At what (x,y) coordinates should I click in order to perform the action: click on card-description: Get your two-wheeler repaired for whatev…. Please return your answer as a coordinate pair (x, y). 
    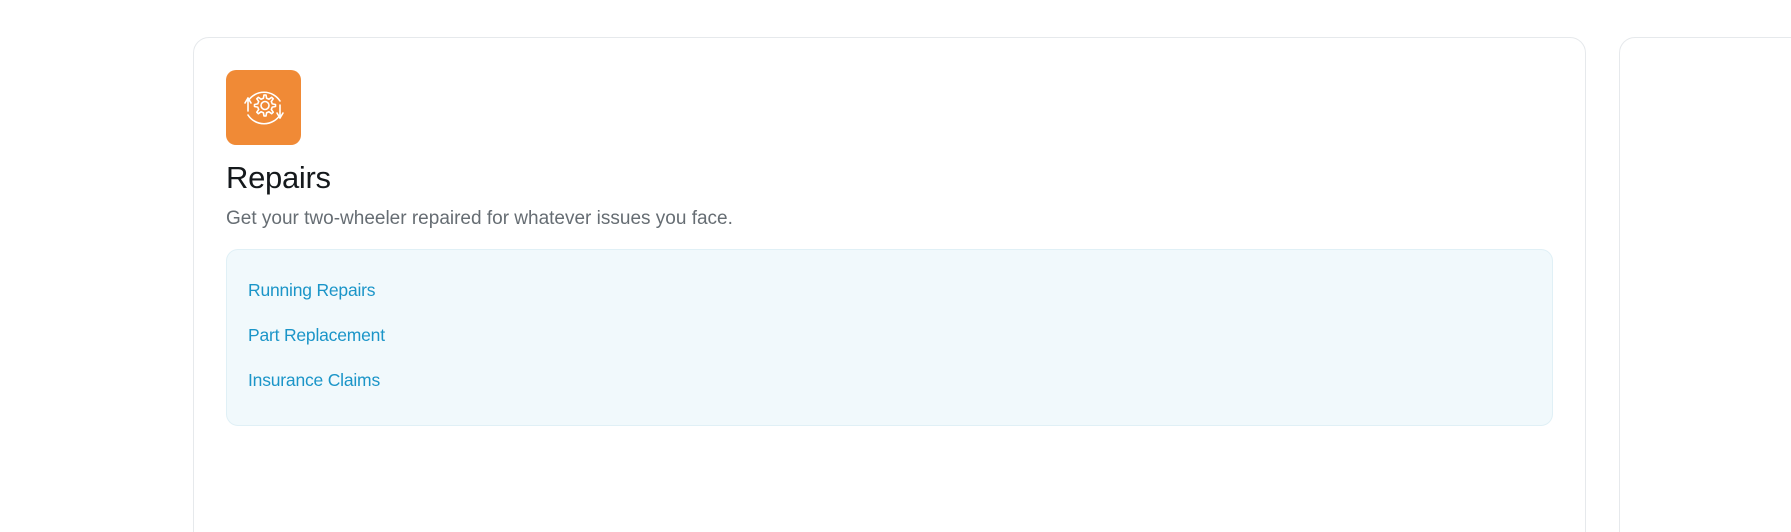
    Looking at the image, I should click on (479, 218).